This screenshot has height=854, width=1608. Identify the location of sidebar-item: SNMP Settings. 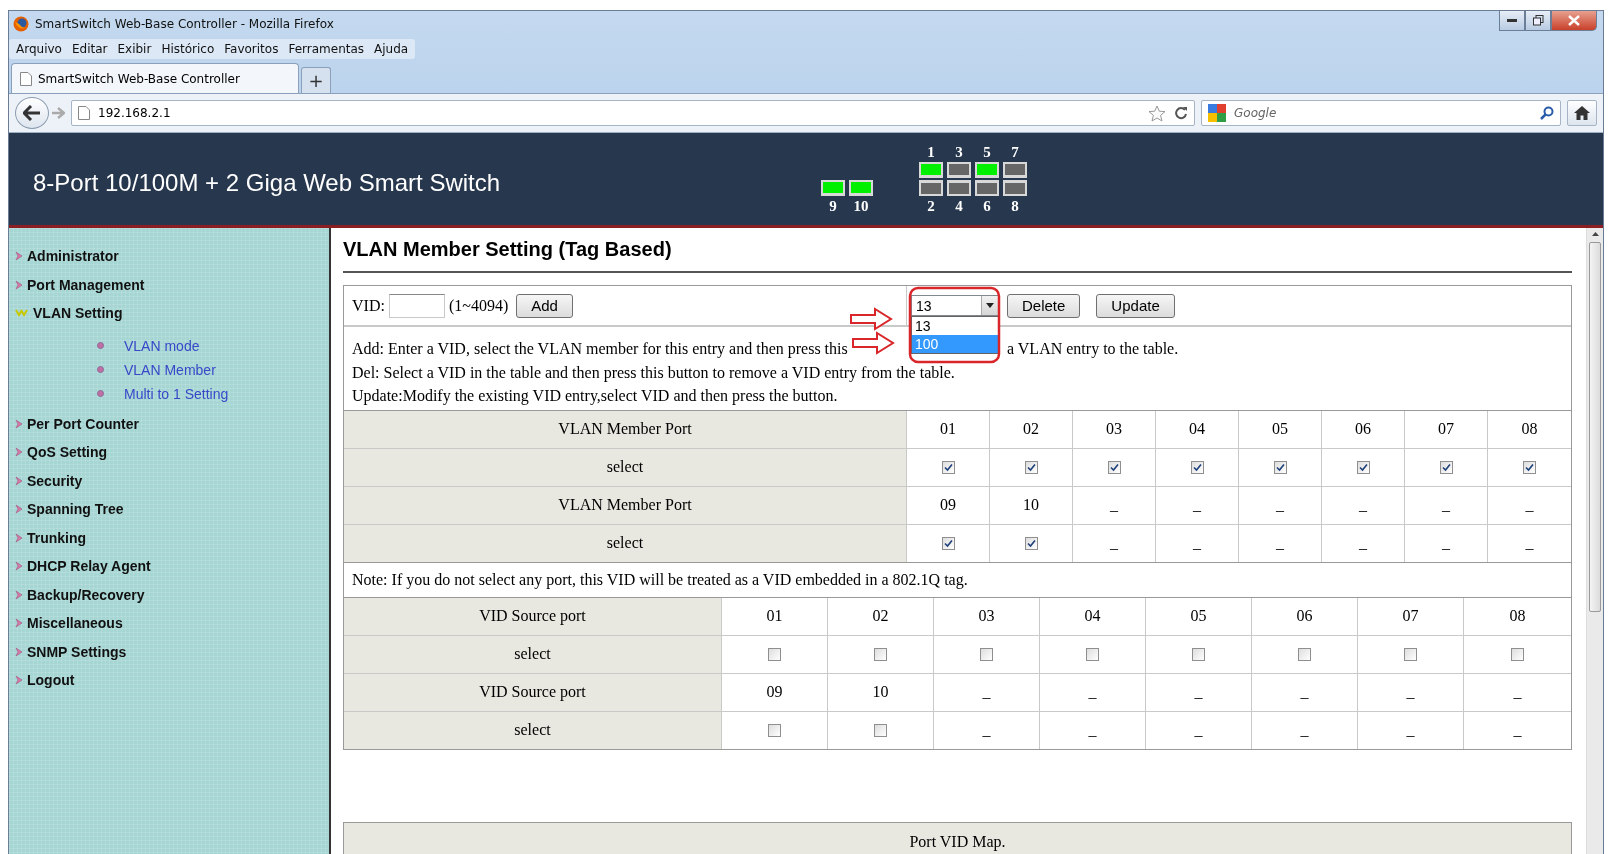
(172, 651).